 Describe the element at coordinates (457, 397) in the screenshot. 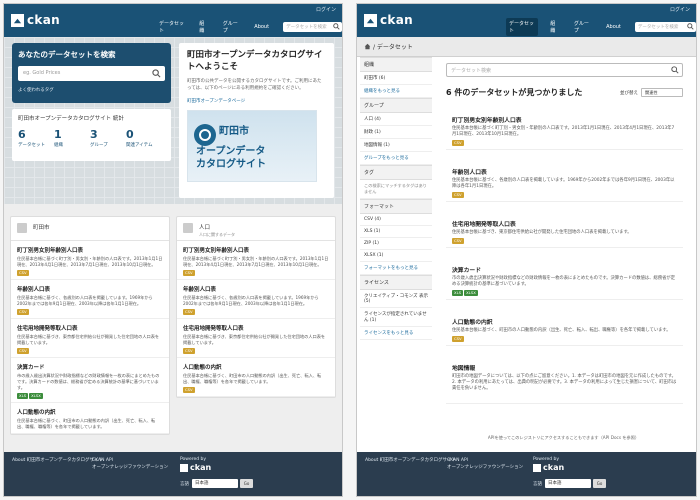

I see `format-badge: ZIP` at that location.